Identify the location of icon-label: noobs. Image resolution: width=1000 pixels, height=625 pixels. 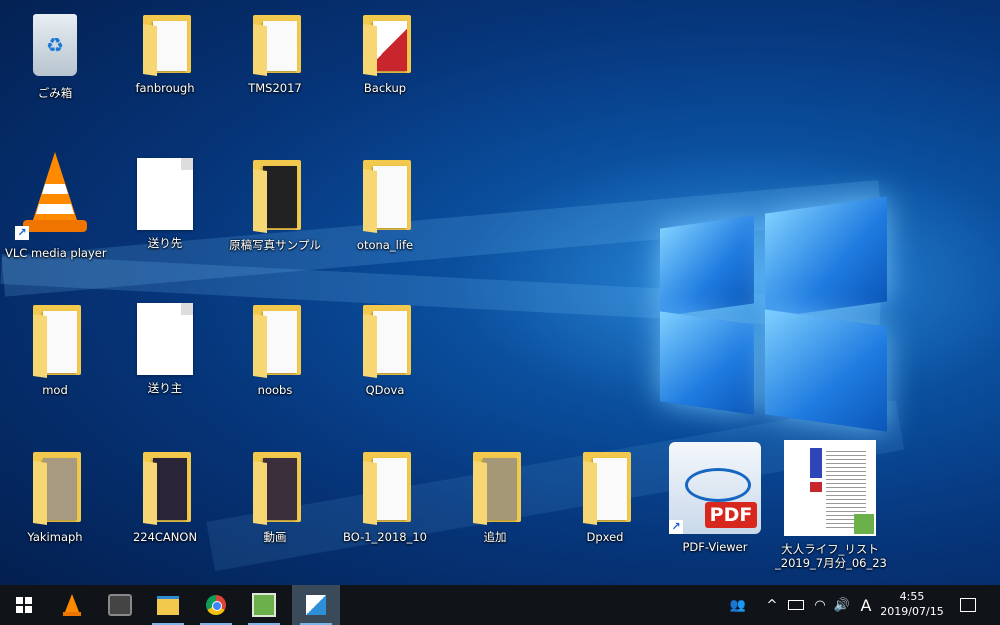
(275, 390).